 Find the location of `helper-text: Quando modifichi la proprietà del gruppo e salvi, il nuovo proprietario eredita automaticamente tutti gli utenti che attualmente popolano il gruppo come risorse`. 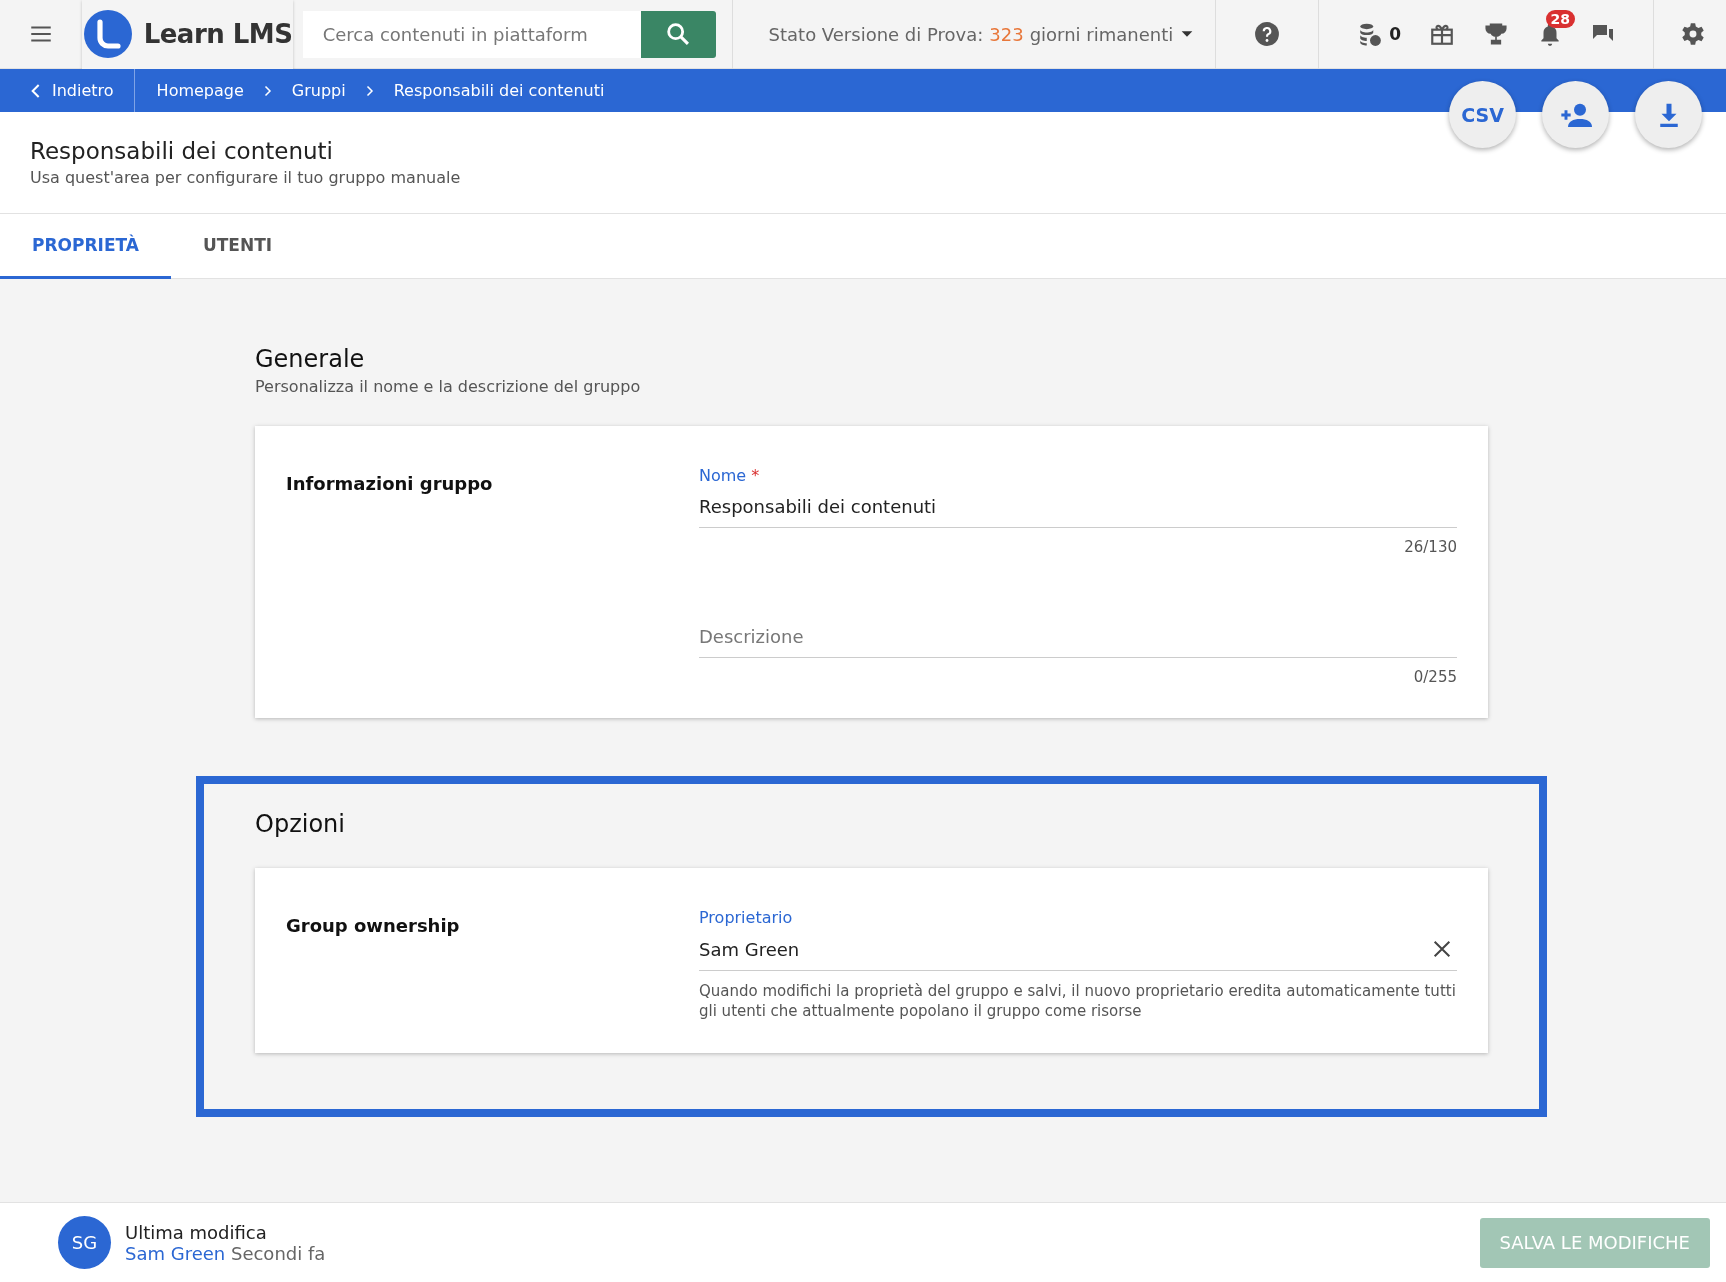

helper-text: Quando modifichi la proprietà del gruppo e salvi, il nuovo proprietario eredita automaticamente tutti gli utenti che attualmente popolano il gruppo come risorse is located at coordinates (1078, 1001).